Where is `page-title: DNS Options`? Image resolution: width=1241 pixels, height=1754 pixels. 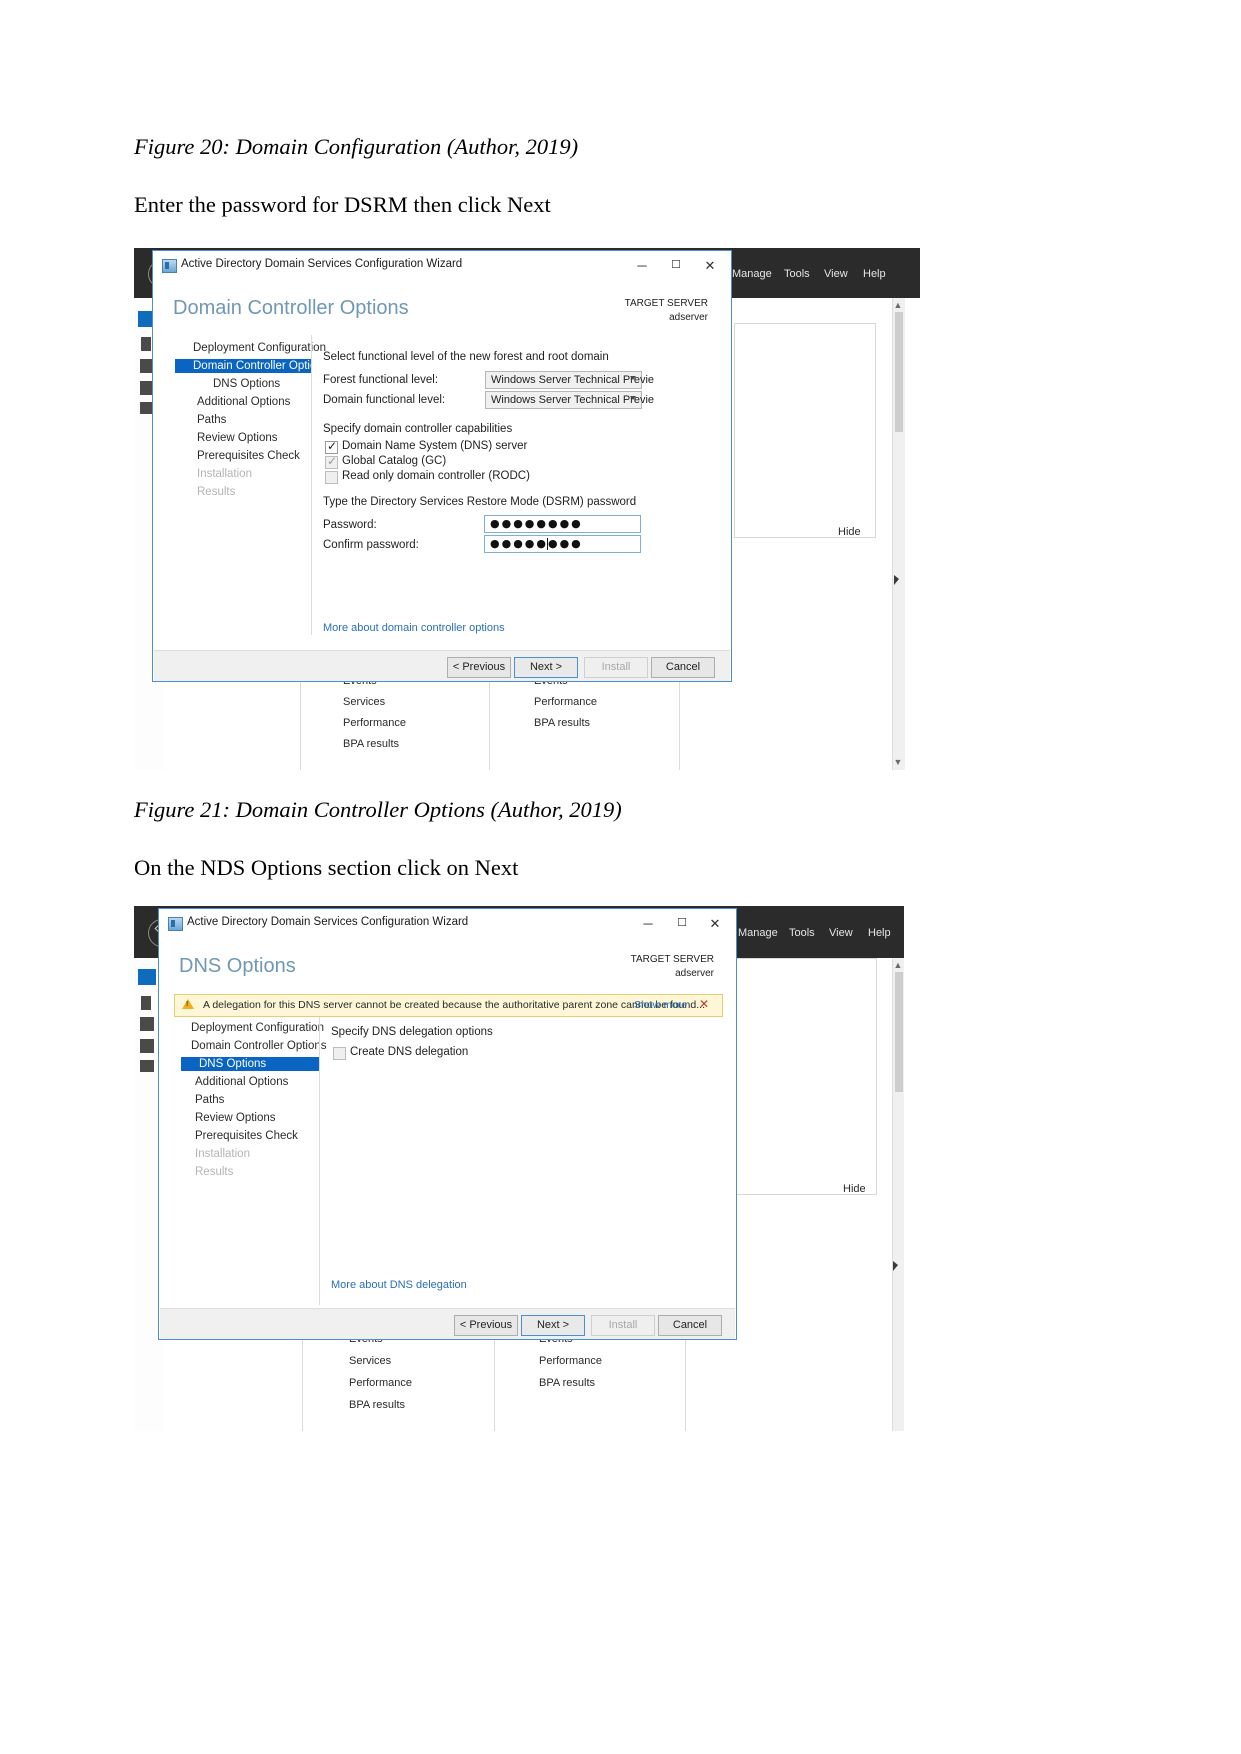
page-title: DNS Options is located at coordinates (237, 966).